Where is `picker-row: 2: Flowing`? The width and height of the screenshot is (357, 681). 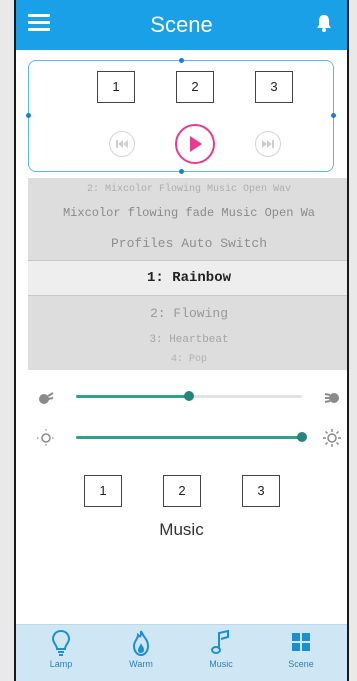 picker-row: 2: Flowing is located at coordinates (187, 313).